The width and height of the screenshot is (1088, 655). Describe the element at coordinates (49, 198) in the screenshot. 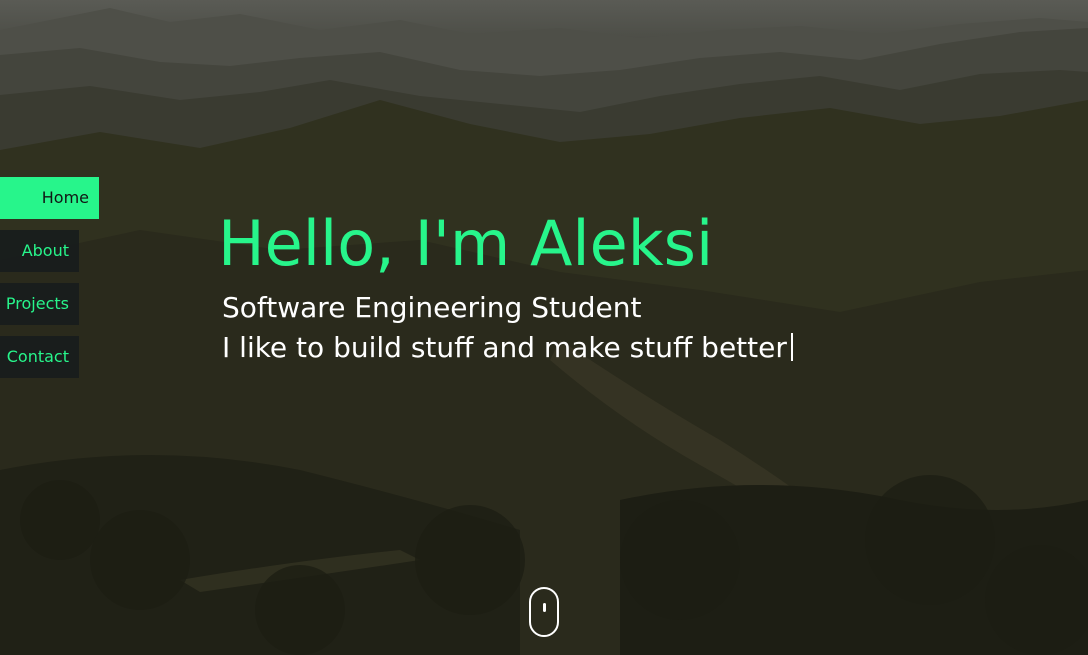

I see `nav-item-home: Home` at that location.